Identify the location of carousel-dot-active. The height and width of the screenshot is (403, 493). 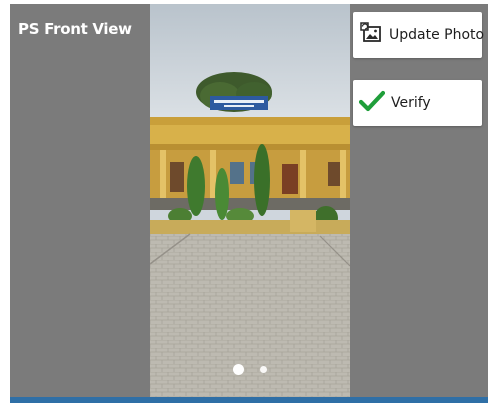
(238, 370).